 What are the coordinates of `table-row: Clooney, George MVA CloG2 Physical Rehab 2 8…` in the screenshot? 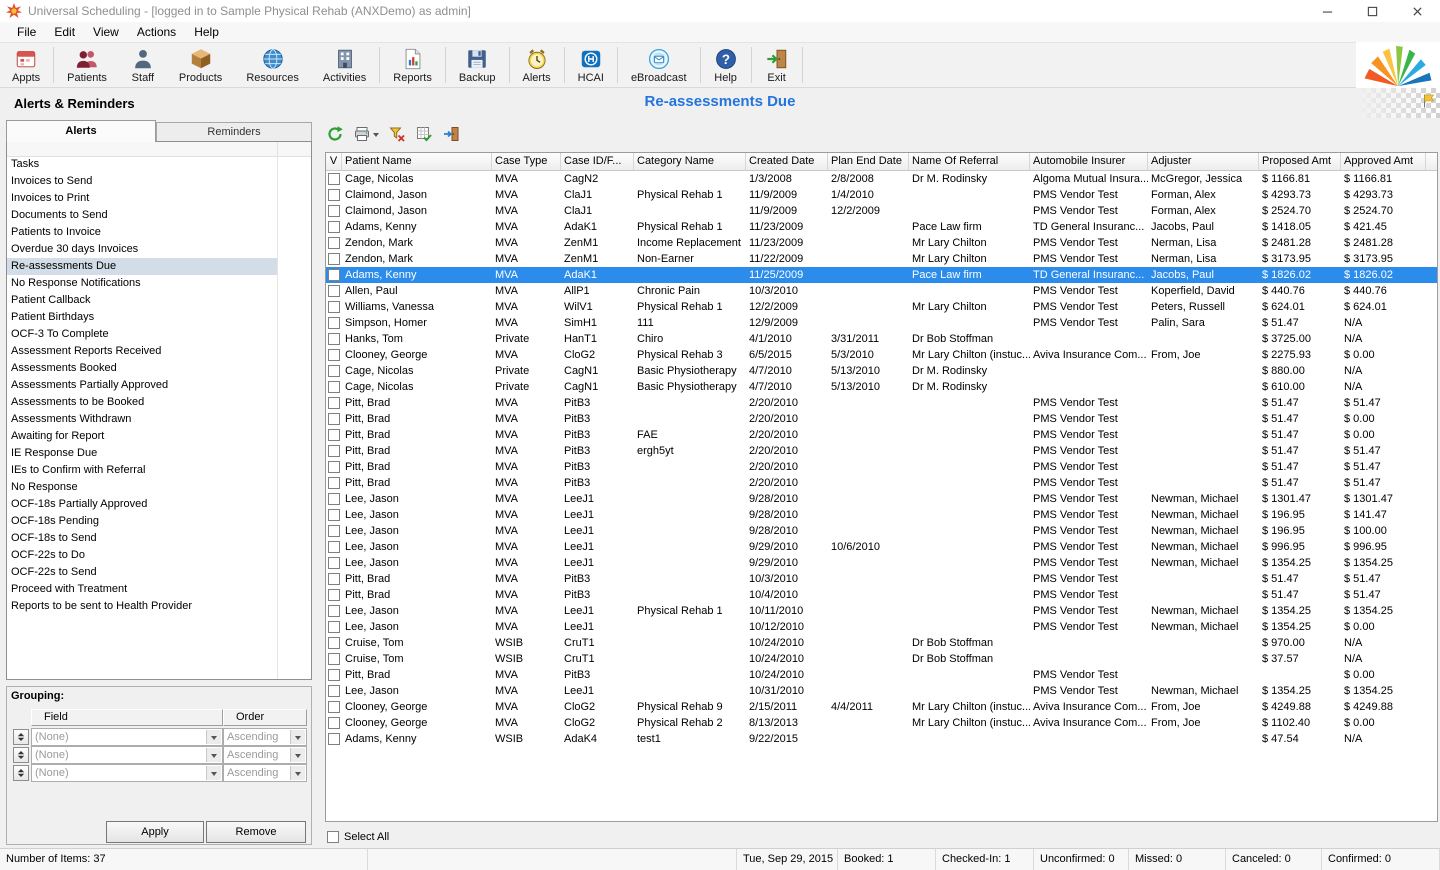 It's located at (881, 723).